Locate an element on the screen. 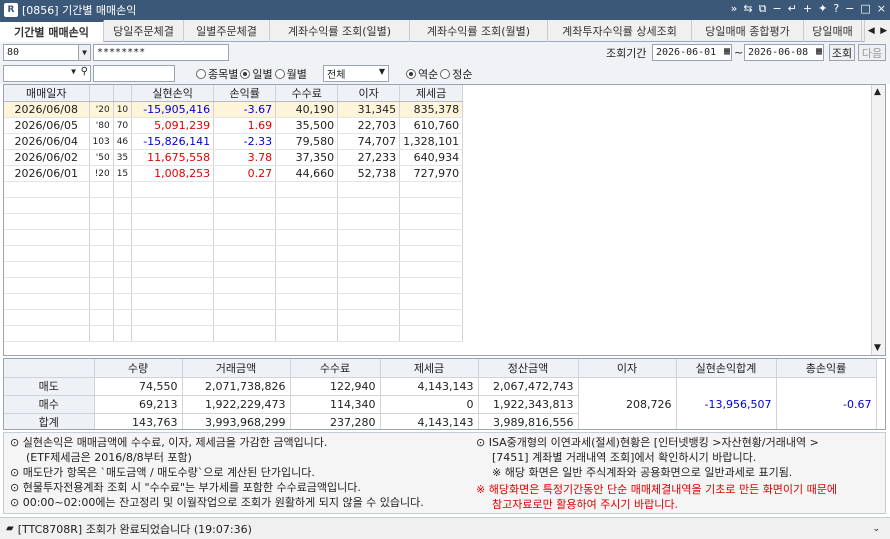 This screenshot has height=539, width=890. summary-cell: 114,340 is located at coordinates (335, 404).